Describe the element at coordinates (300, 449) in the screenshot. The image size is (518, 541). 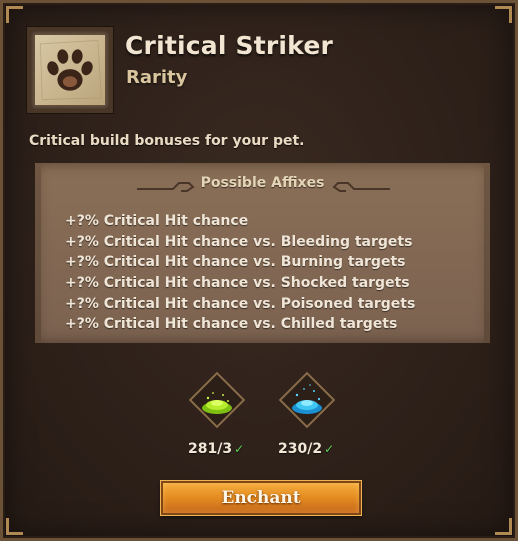
I see `material-count-value: 230/2` at that location.